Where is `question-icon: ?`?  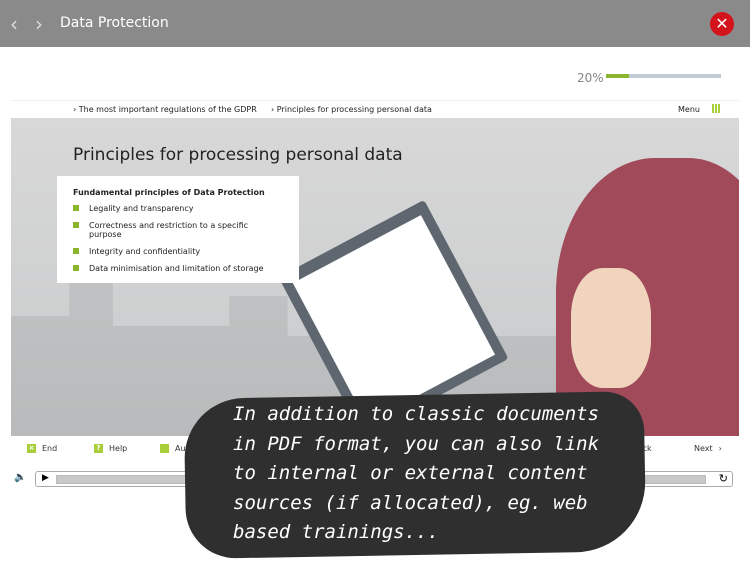 question-icon: ? is located at coordinates (98, 448).